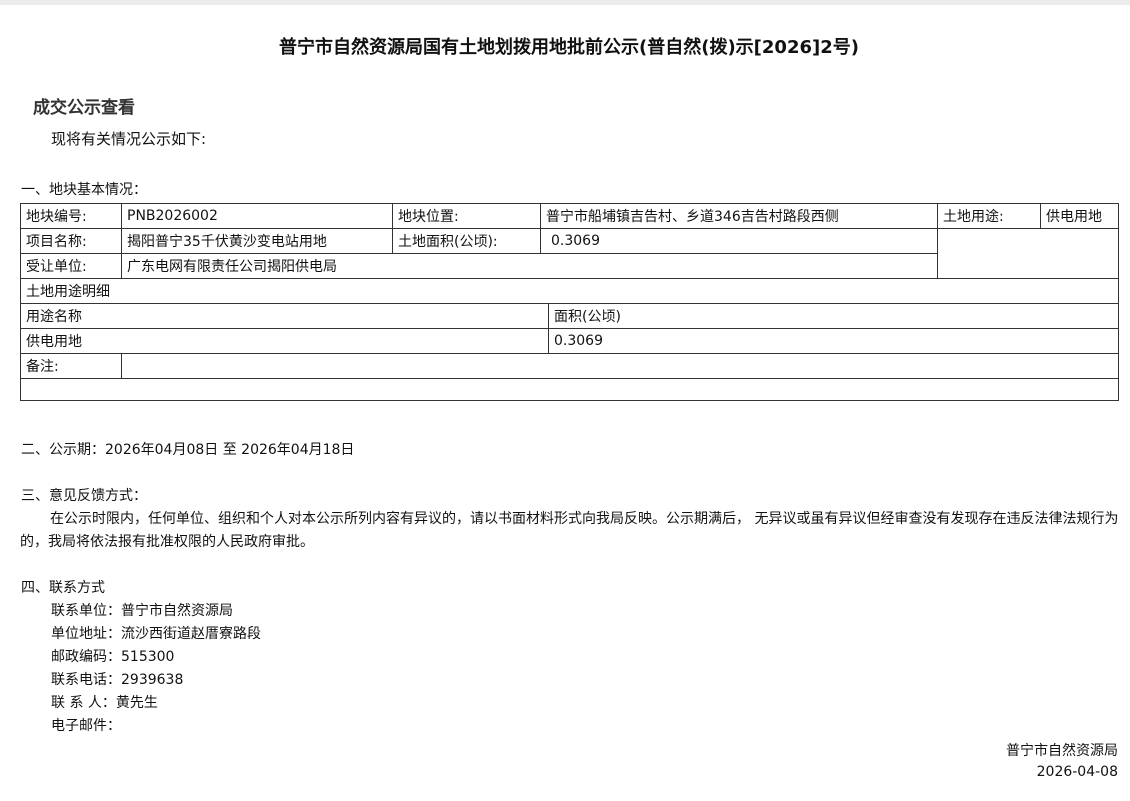 This screenshot has height=801, width=1130. Describe the element at coordinates (188, 450) in the screenshot. I see `publicity-period: 二、公示期：2026年04月08日 至 2026年04月18日` at that location.